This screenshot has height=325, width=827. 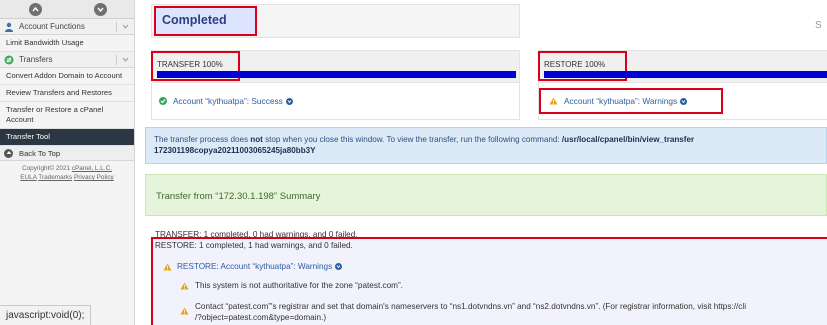 I want to click on transfer-status: Account “kythuatpa”: Success, so click(x=335, y=101).